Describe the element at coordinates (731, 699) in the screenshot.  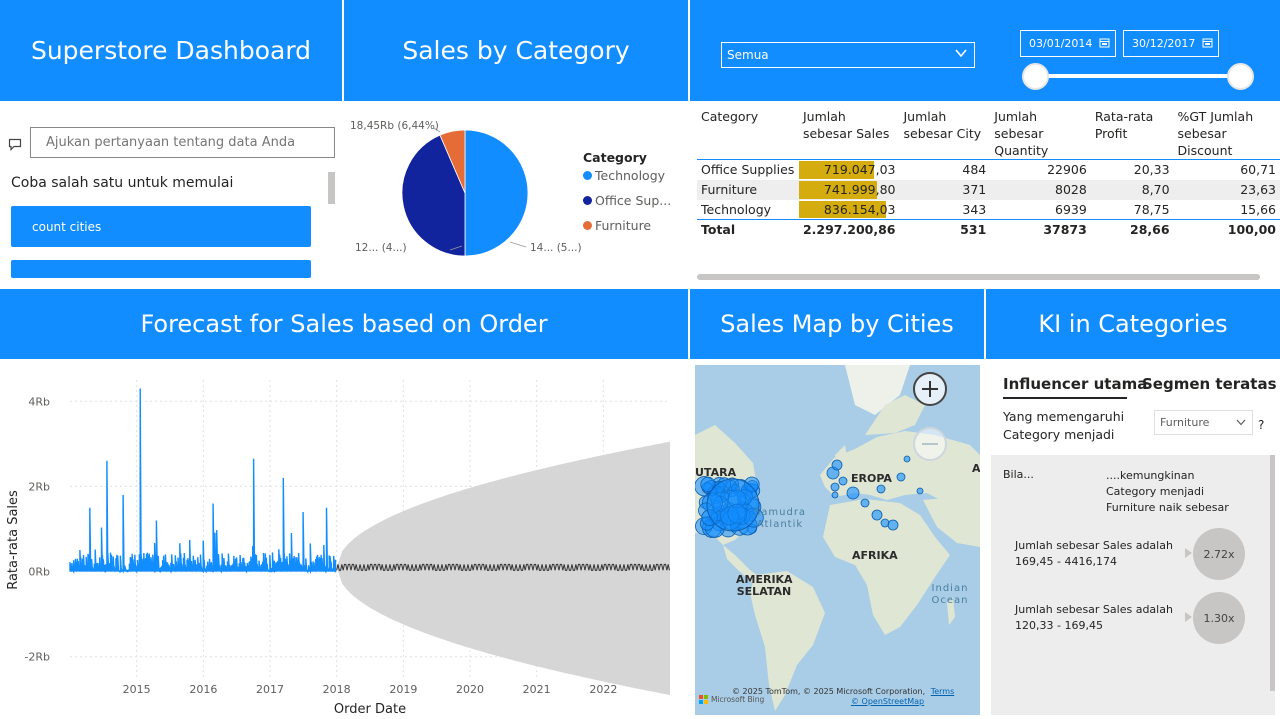
I see `bing-logo: Microsoft Bing` at that location.